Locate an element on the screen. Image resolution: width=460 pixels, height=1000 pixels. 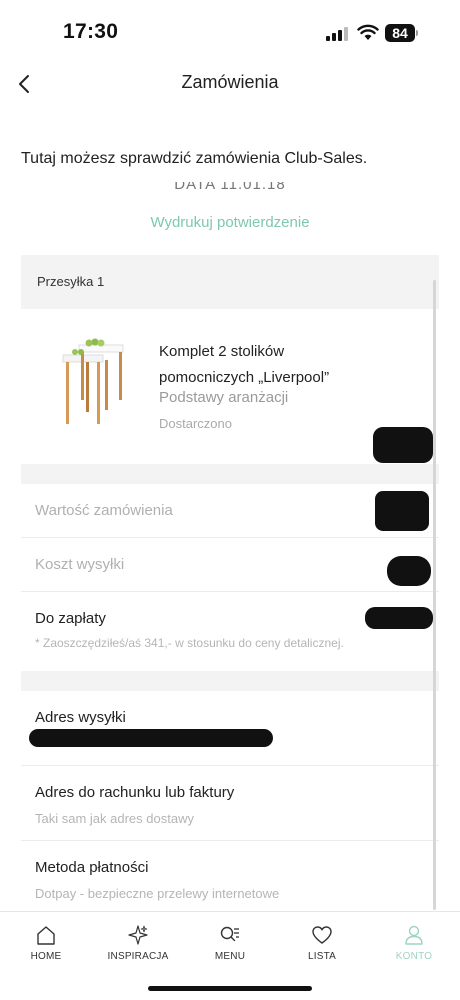
status-bar: 17:30 84 is located at coordinates (230, 32).